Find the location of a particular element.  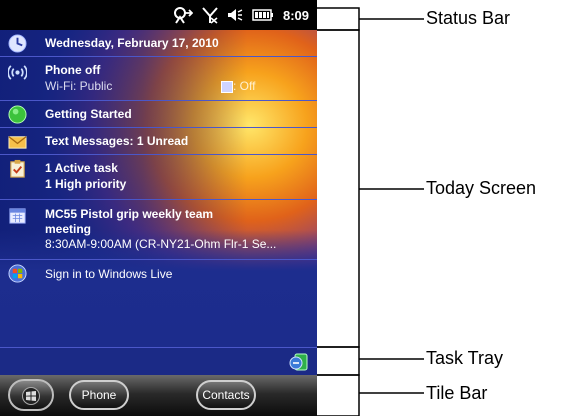

windows-live-icon is located at coordinates (17, 273).